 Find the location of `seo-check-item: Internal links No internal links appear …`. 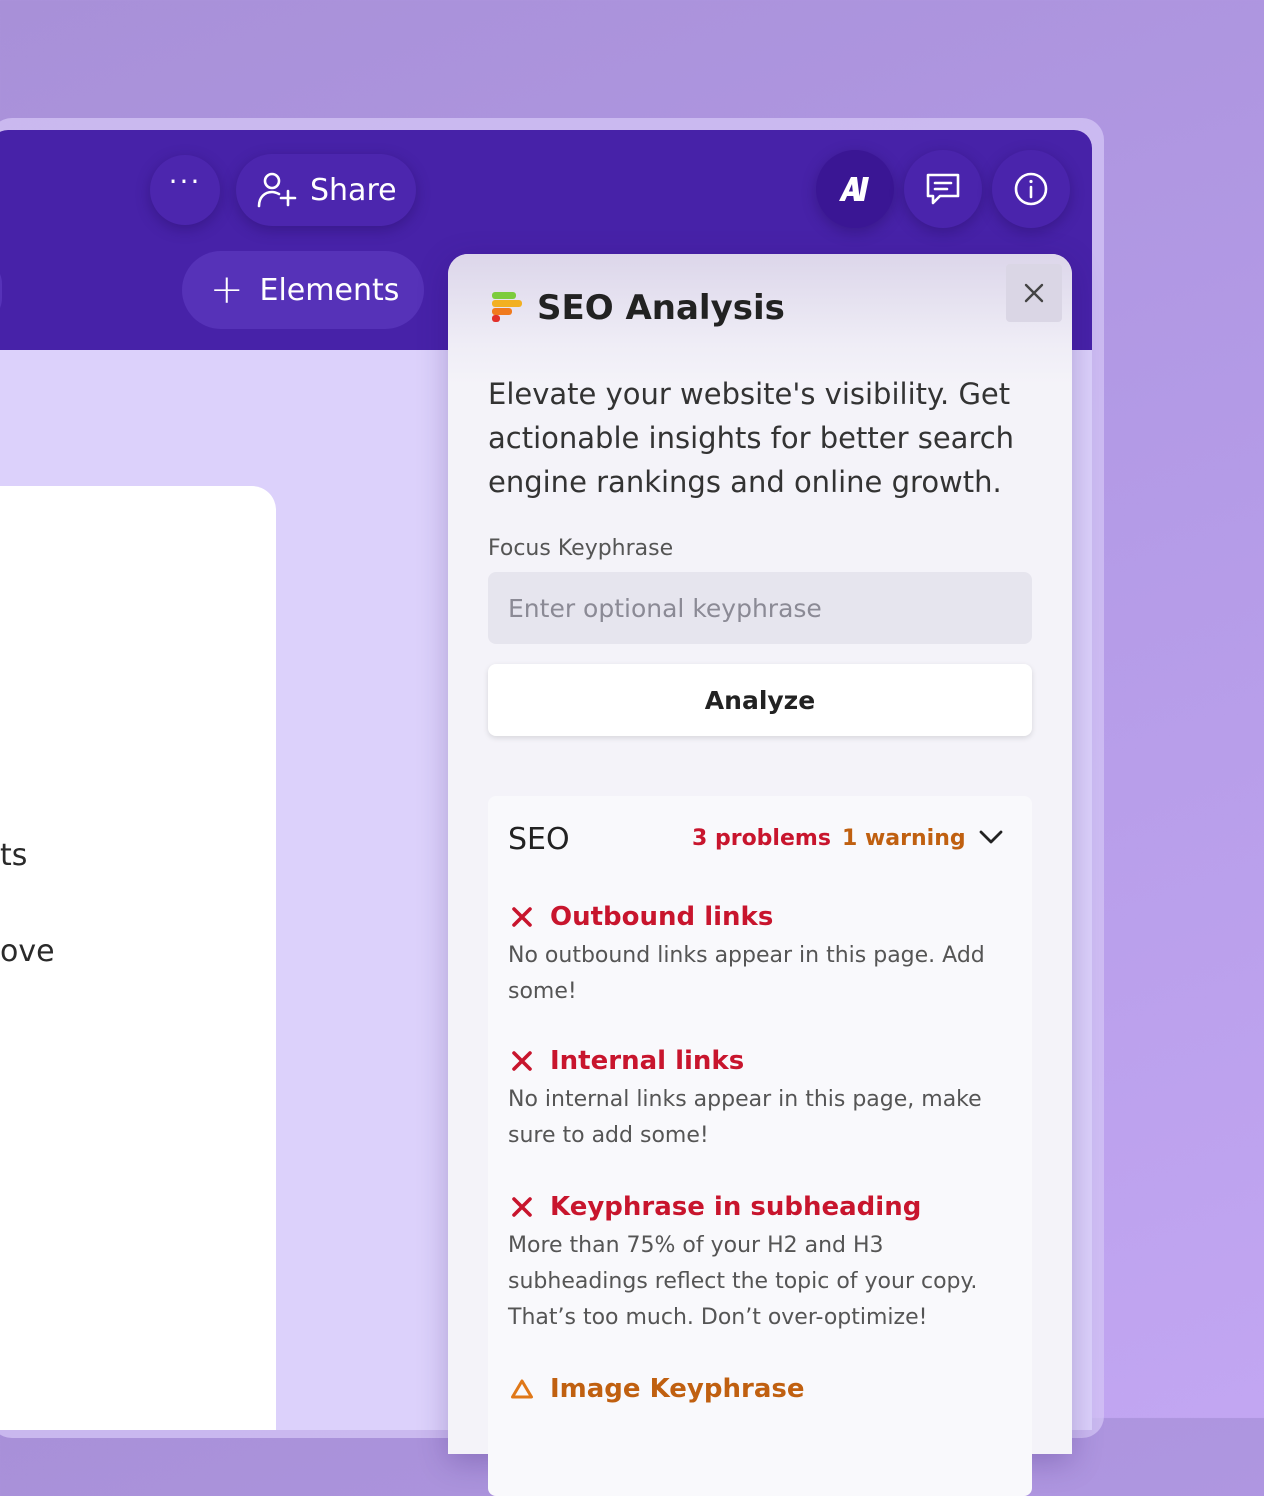

seo-check-item: Internal links No internal links appear … is located at coordinates (758, 1100).